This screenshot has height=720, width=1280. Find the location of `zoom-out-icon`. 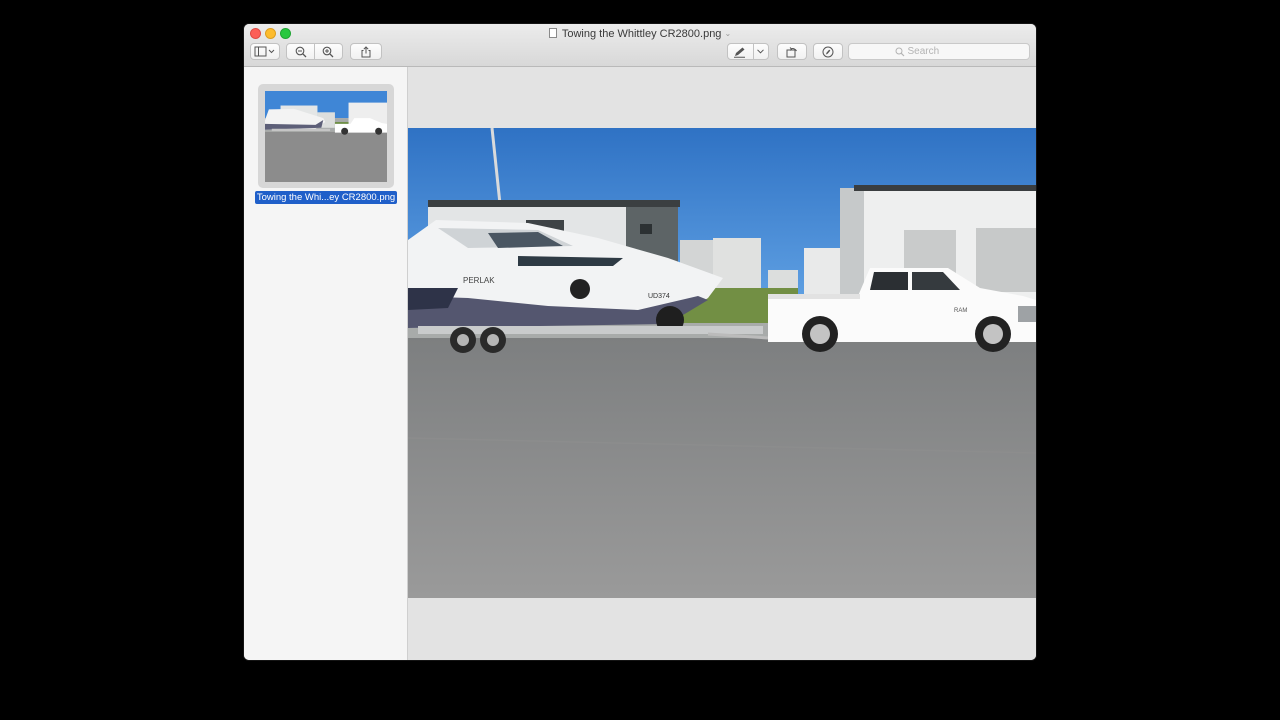

zoom-out-icon is located at coordinates (300, 51).